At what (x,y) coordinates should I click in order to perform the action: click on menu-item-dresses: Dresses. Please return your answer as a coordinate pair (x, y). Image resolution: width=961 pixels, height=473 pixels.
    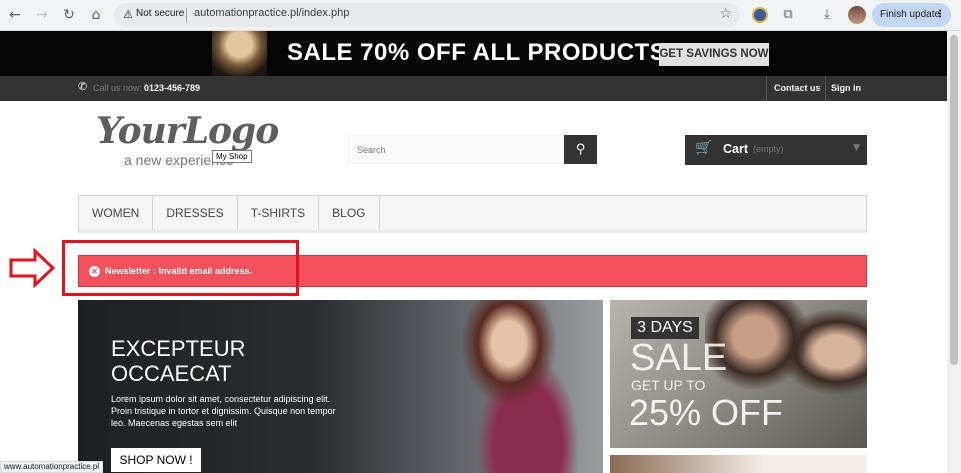
    Looking at the image, I should click on (195, 213).